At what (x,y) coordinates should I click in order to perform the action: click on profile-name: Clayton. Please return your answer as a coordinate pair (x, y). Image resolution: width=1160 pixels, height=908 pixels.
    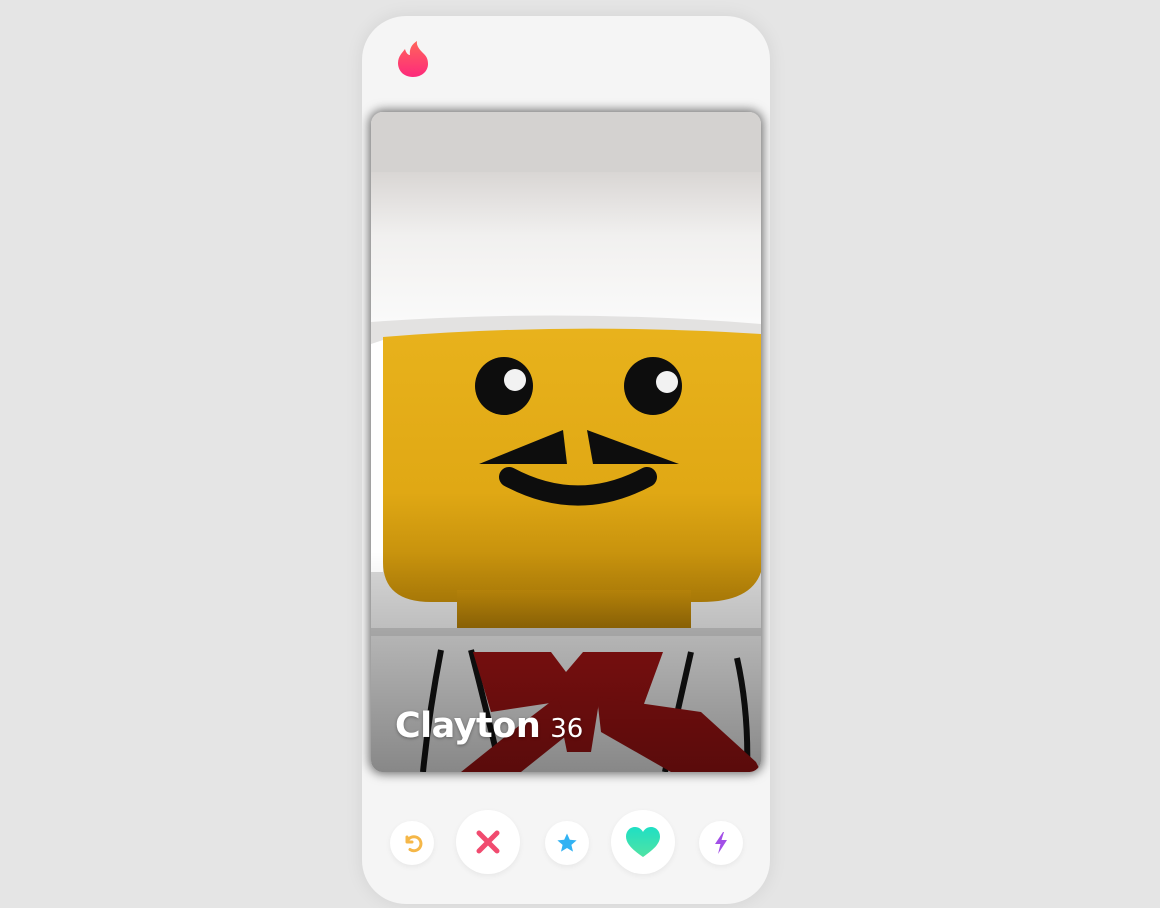
    Looking at the image, I should click on (468, 726).